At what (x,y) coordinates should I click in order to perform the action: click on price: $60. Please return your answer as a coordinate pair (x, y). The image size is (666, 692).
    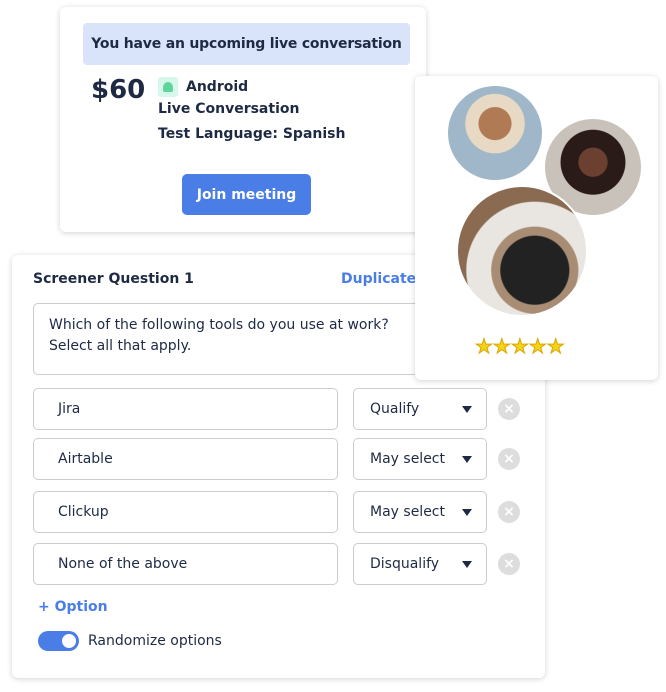
    Looking at the image, I should click on (118, 90).